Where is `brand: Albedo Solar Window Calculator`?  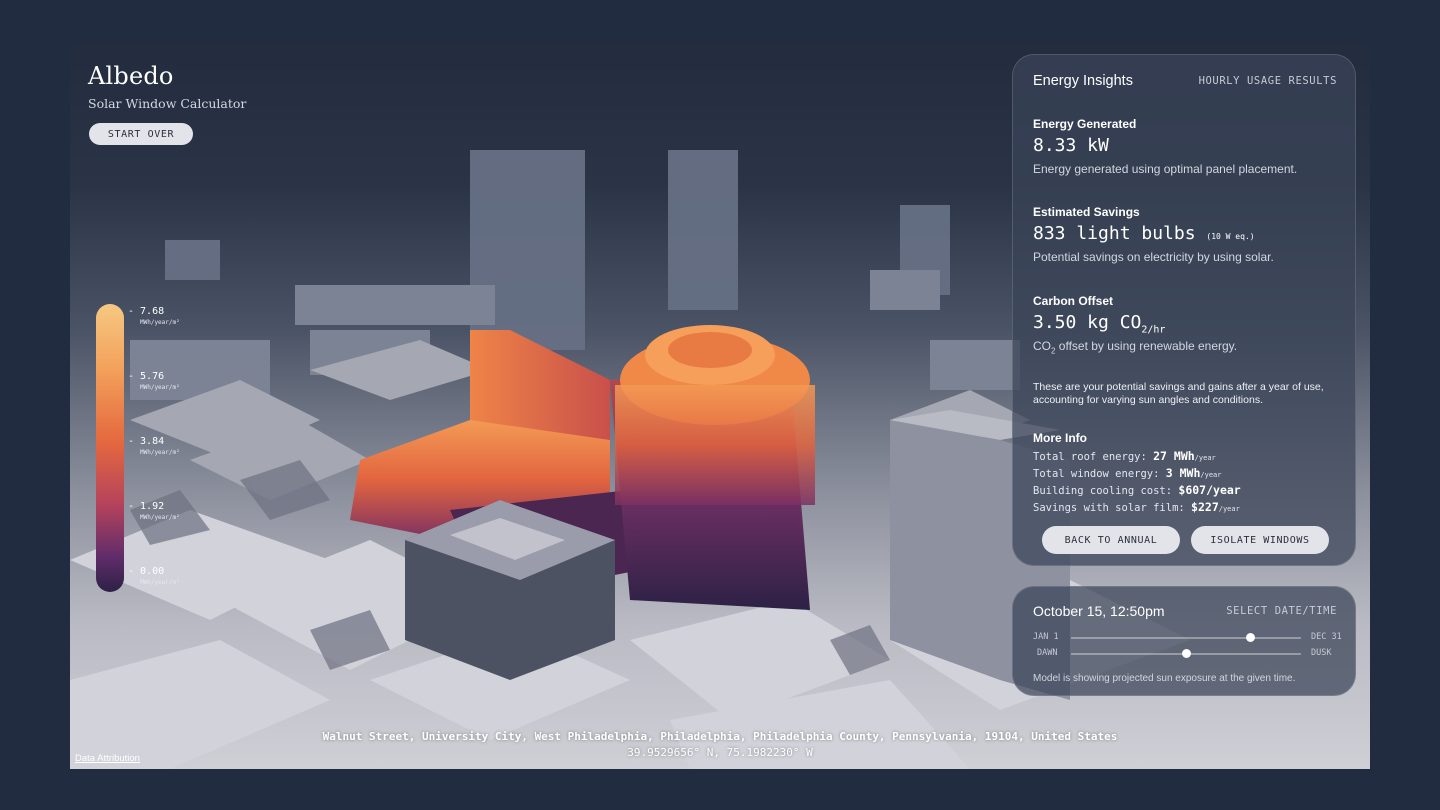
brand: Albedo Solar Window Calculator is located at coordinates (167, 86).